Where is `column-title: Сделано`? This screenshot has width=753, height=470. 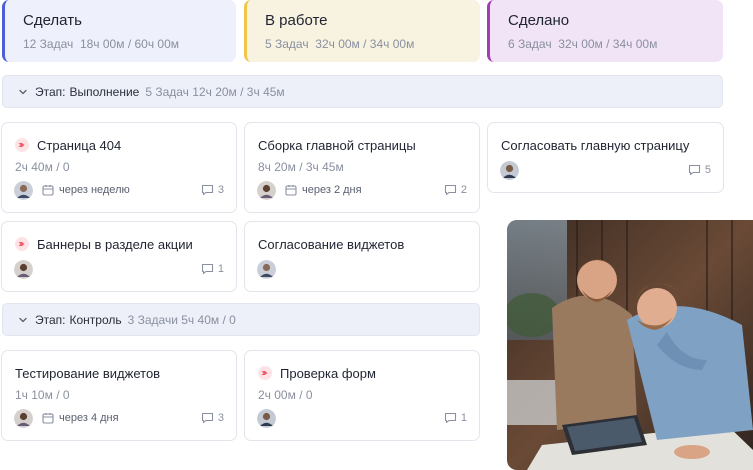 column-title: Сделано is located at coordinates (539, 20).